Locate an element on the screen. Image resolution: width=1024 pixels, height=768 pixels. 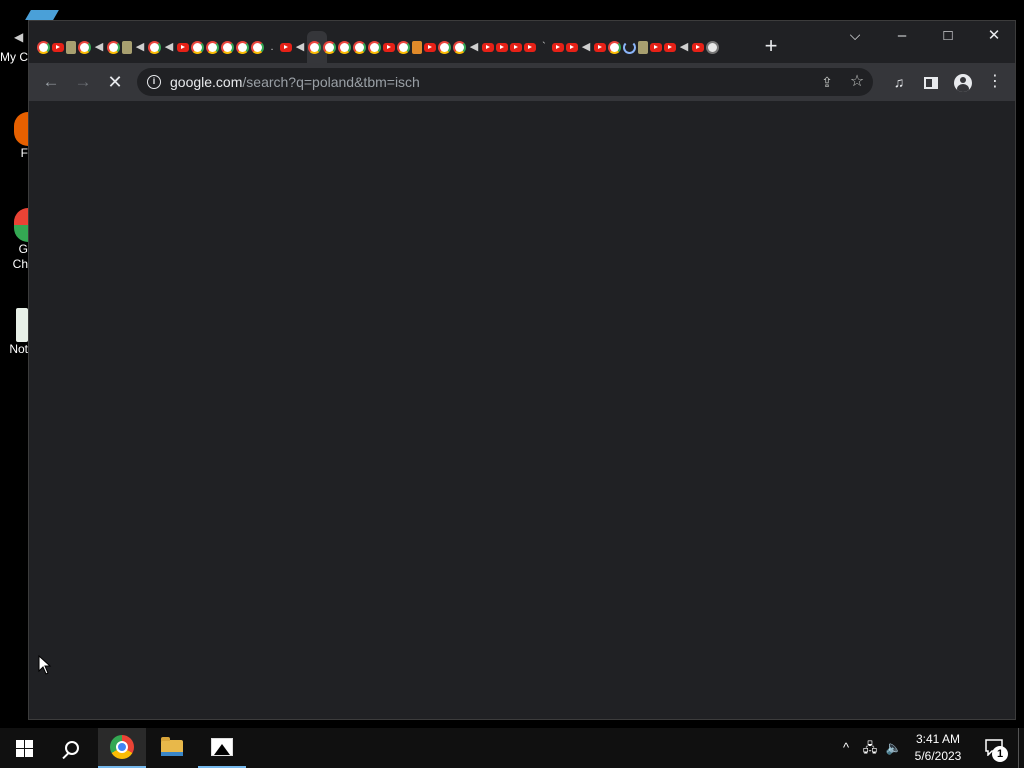
white-favicon-icon is located at coordinates (712, 47).